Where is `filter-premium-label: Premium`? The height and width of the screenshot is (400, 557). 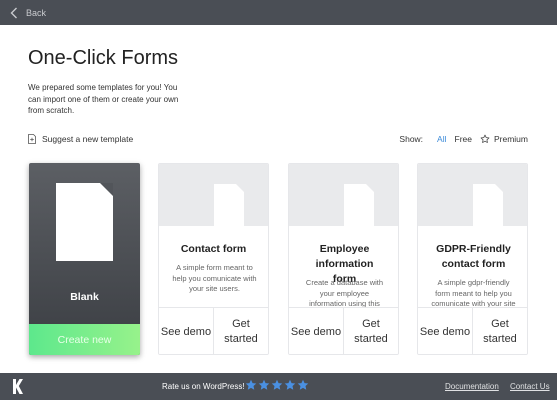 filter-premium-label: Premium is located at coordinates (510, 139).